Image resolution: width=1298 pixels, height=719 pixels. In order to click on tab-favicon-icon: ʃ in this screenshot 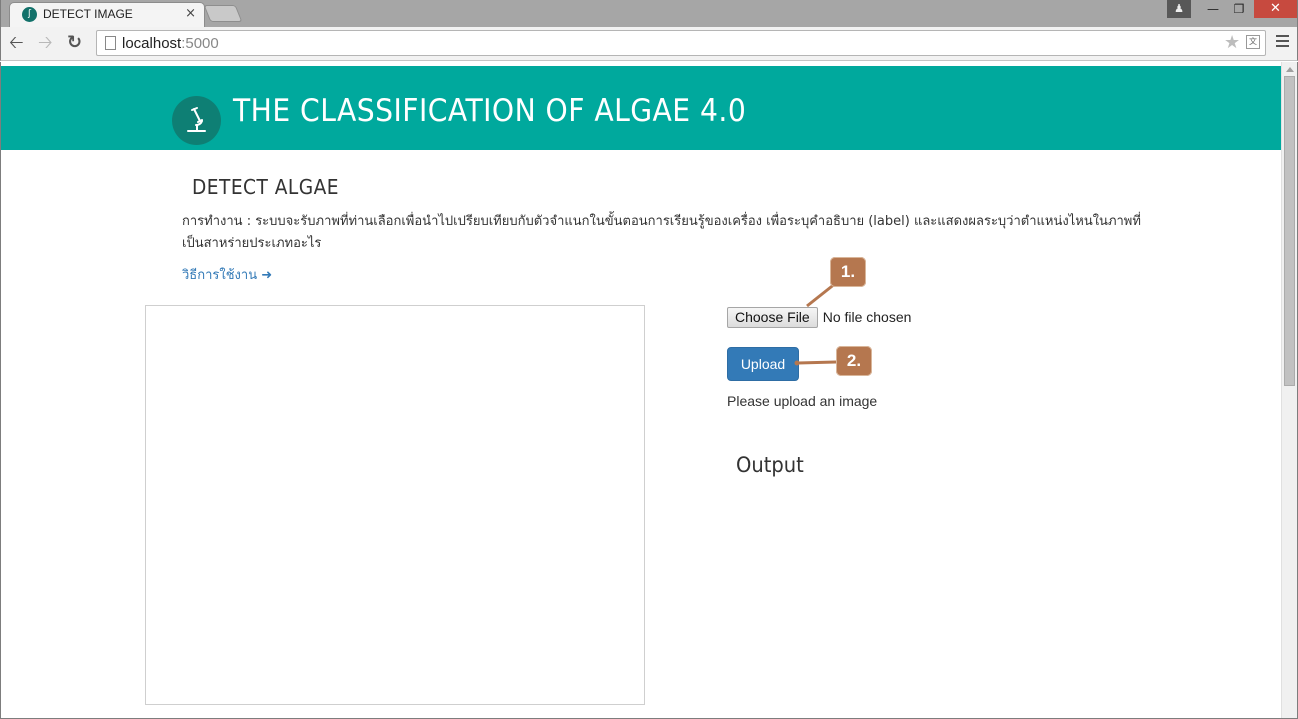, I will do `click(29, 14)`.